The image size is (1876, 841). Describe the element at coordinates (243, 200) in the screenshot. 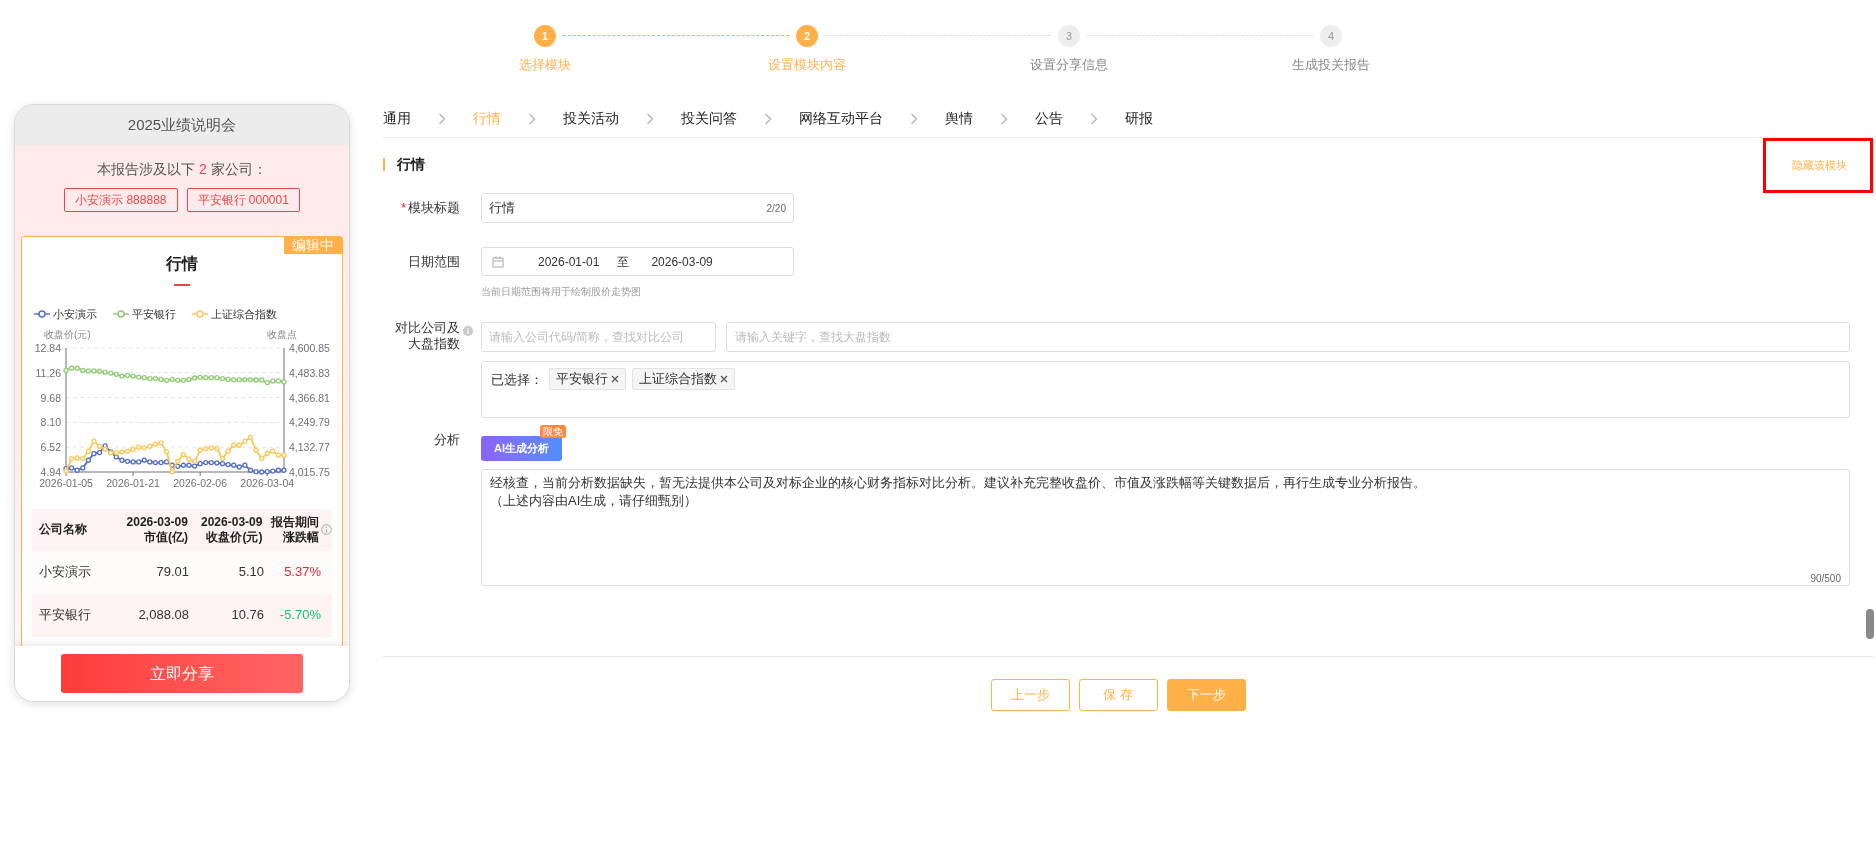

I see `company-tag: 平安银行 000001` at that location.